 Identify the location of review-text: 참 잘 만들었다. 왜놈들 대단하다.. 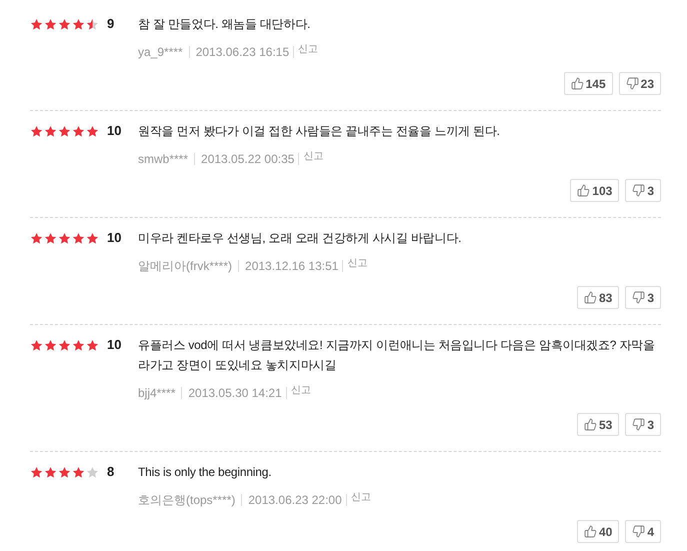
(225, 24).